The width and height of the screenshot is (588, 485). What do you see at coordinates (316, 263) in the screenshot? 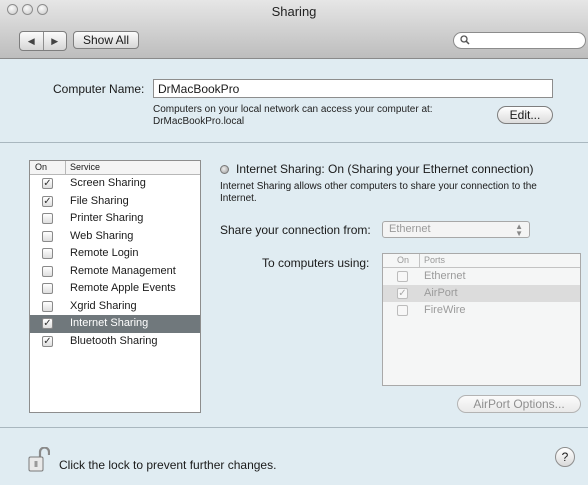
I see `to-computers-label: To computers using:` at bounding box center [316, 263].